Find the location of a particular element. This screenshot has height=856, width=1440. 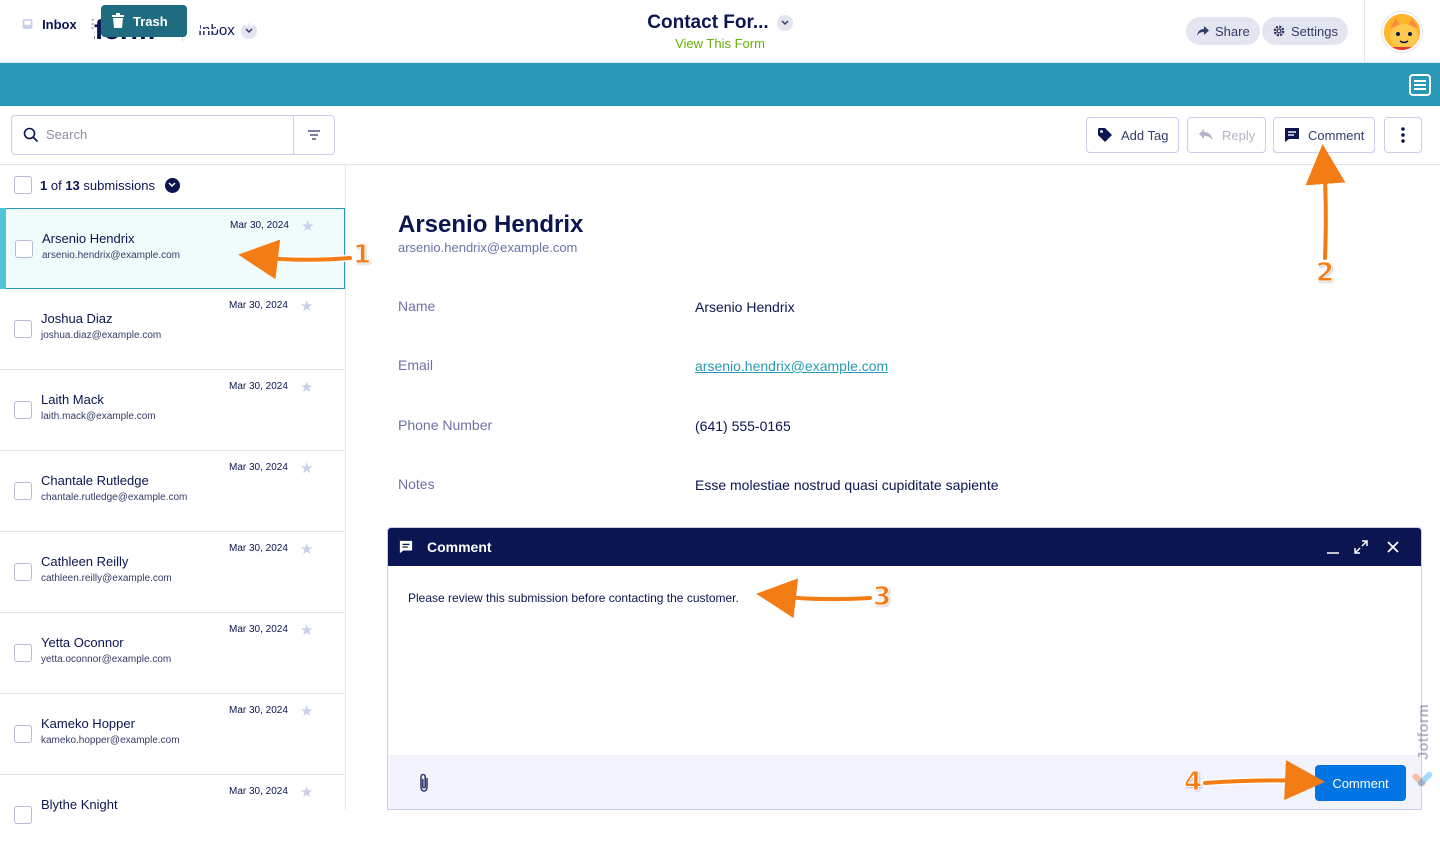

submission-subtitle-email: arsenio.hendrix@example.com is located at coordinates (488, 247).